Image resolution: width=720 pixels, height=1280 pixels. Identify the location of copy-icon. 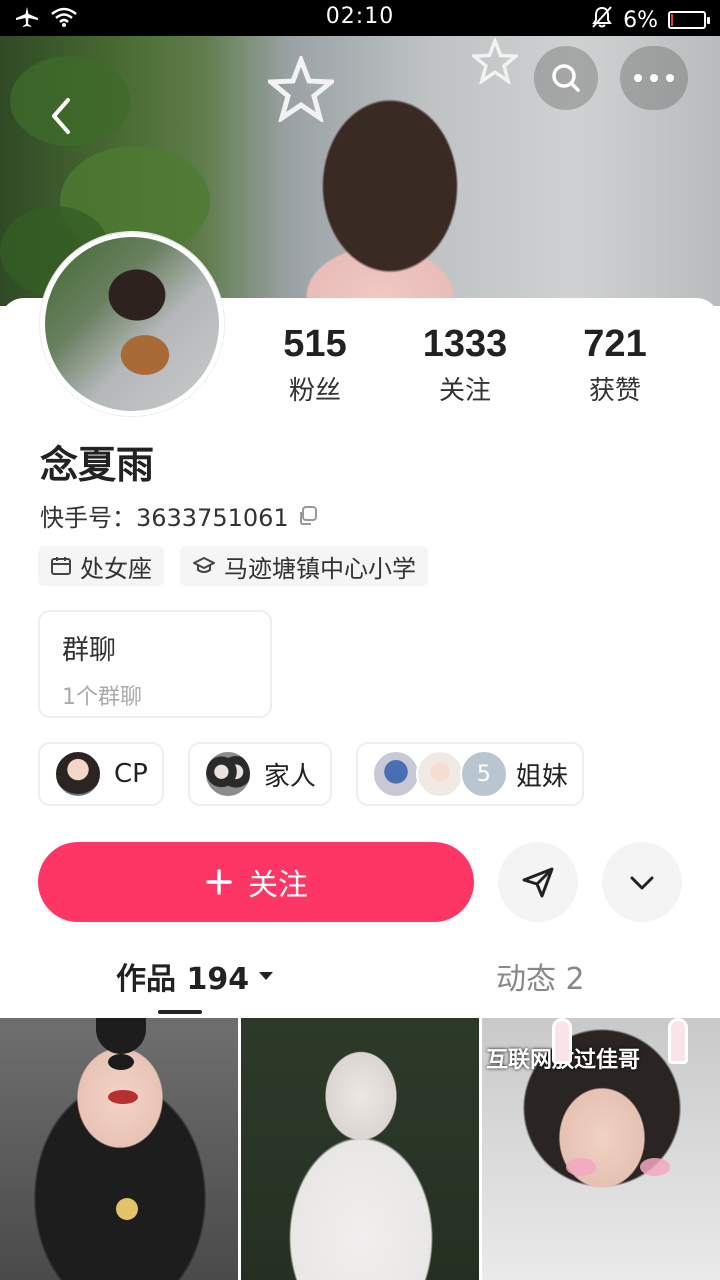
(308, 516).